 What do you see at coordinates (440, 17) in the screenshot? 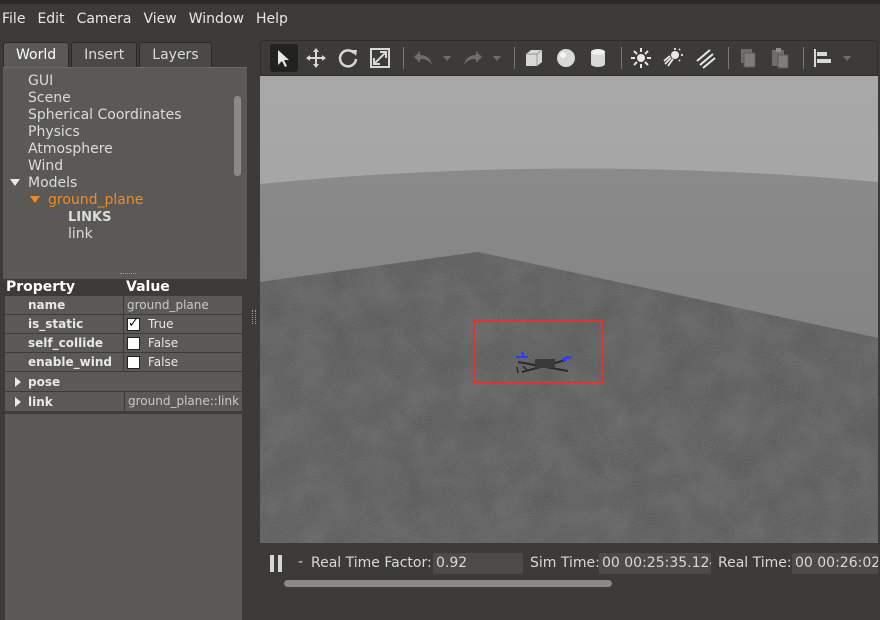
I see `menu-bar: File Edit Camera View Window Help` at bounding box center [440, 17].